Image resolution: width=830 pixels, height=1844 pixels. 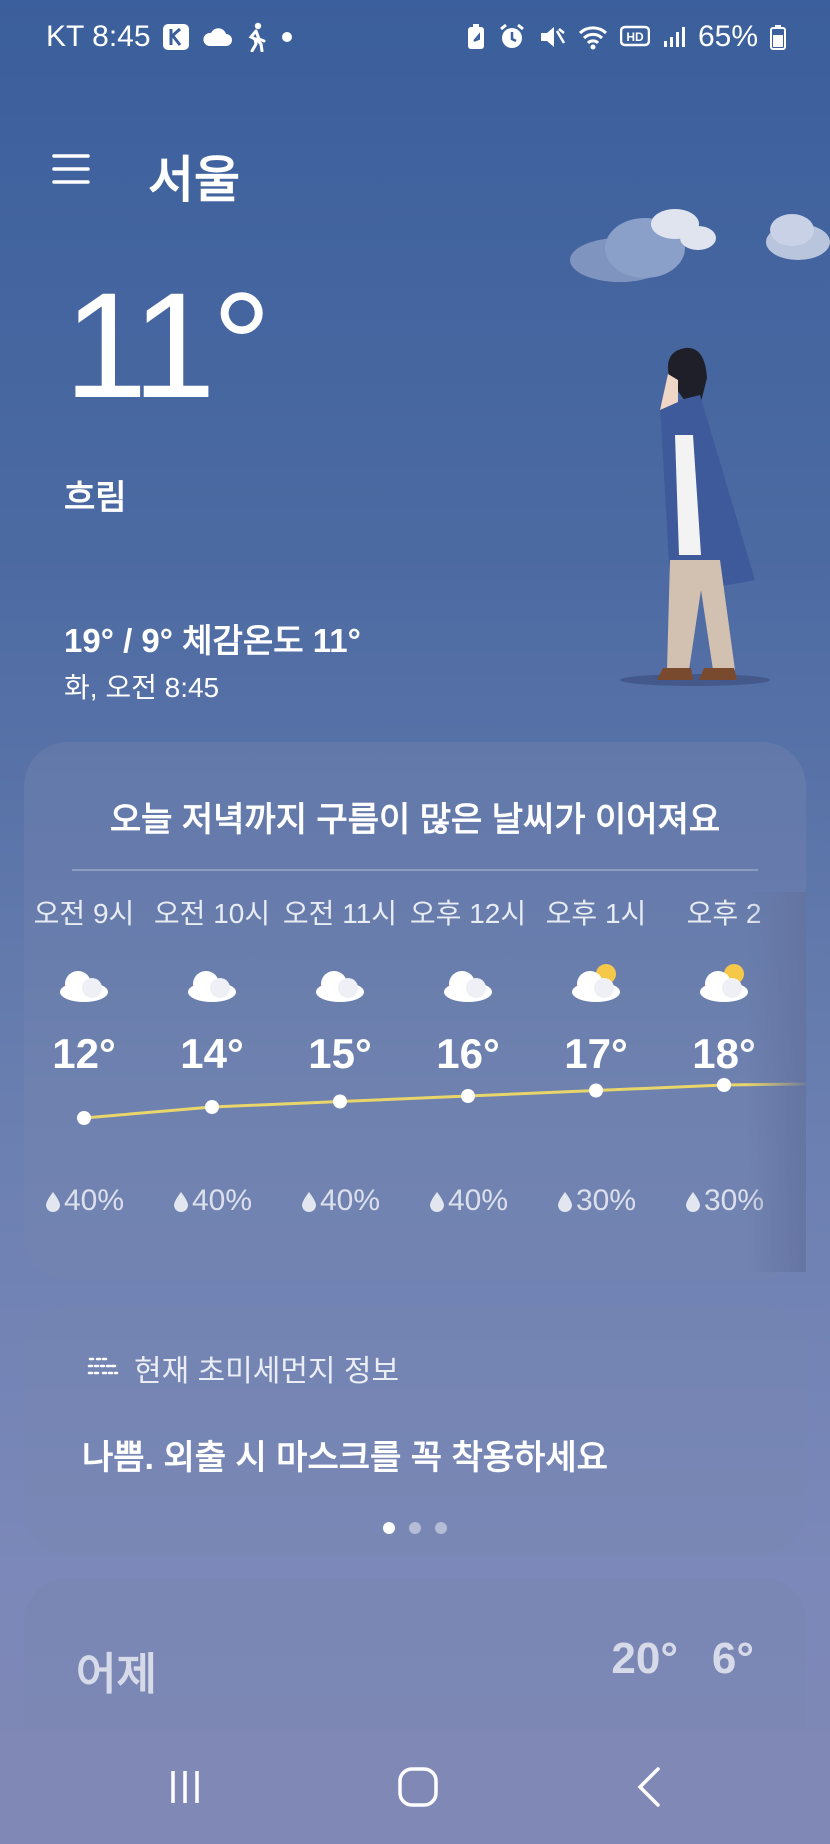 What do you see at coordinates (674, 37) in the screenshot?
I see `signal-icon` at bounding box center [674, 37].